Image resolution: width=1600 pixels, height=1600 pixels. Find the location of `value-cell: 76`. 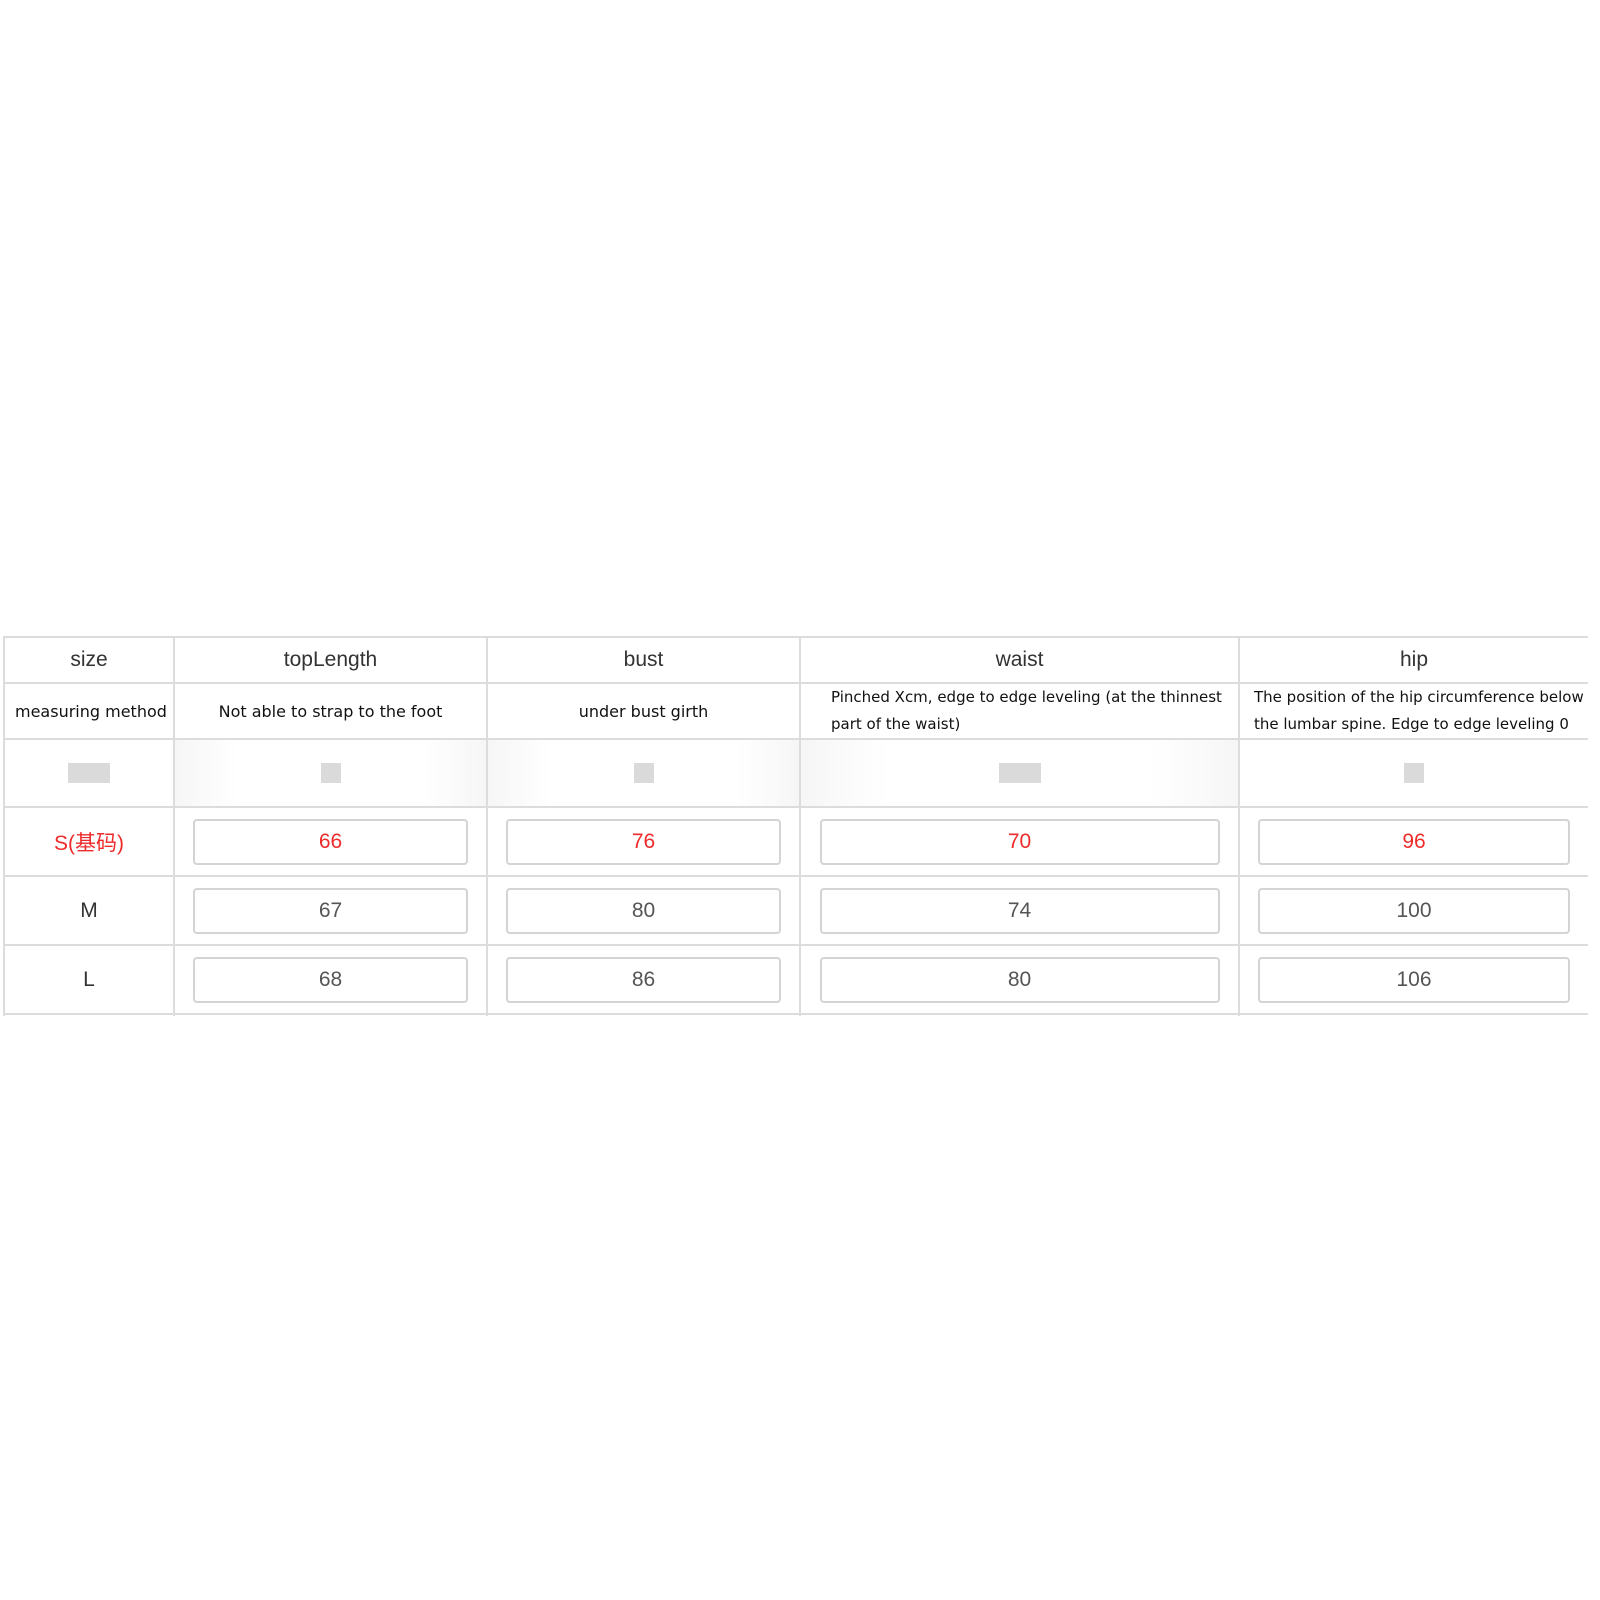

value-cell: 76 is located at coordinates (643, 841).